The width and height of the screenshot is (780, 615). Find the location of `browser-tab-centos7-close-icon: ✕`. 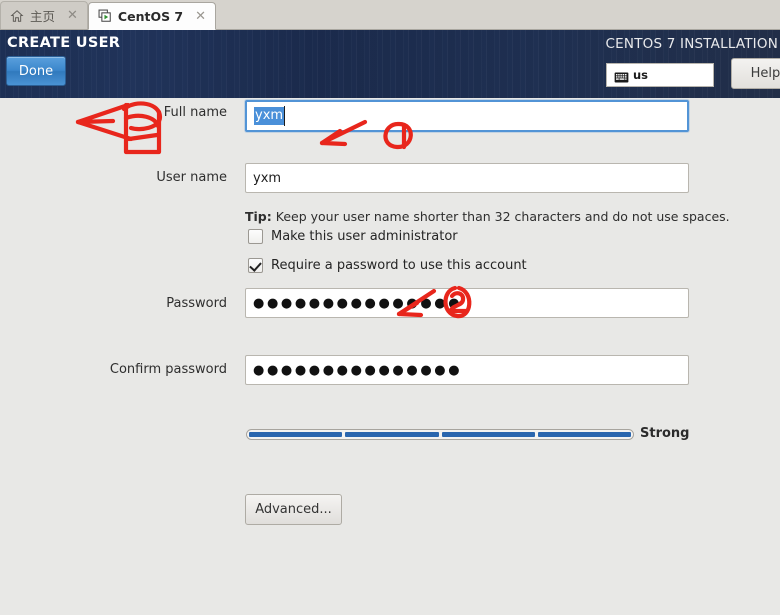

browser-tab-centos7-close-icon: ✕ is located at coordinates (200, 16).